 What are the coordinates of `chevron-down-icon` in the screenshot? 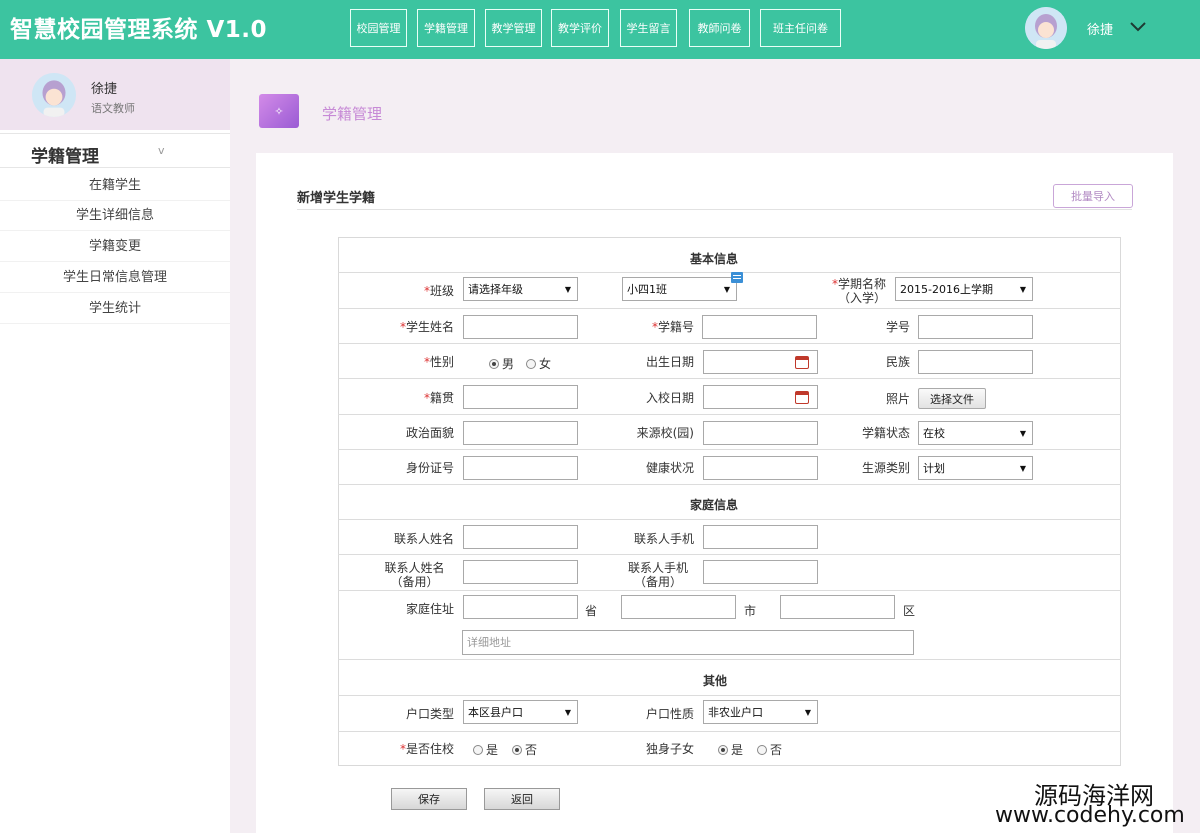 It's located at (1138, 27).